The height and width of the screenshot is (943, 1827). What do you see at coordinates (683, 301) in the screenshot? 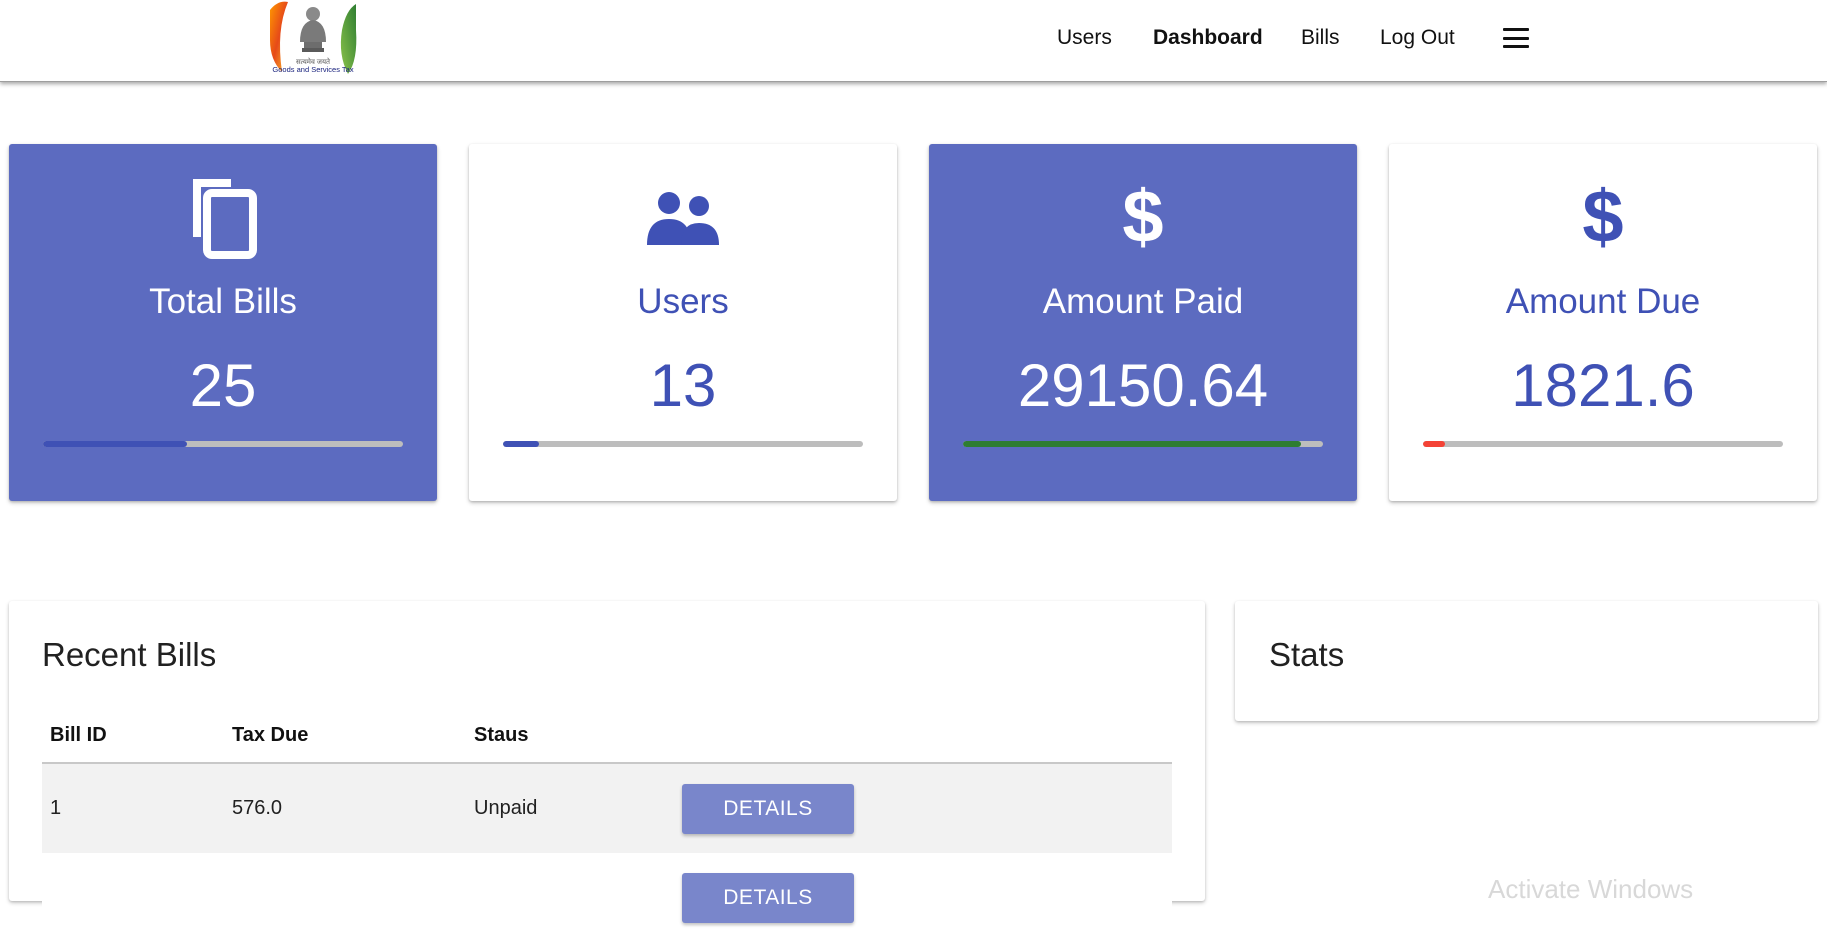
I see `card-label: Users` at bounding box center [683, 301].